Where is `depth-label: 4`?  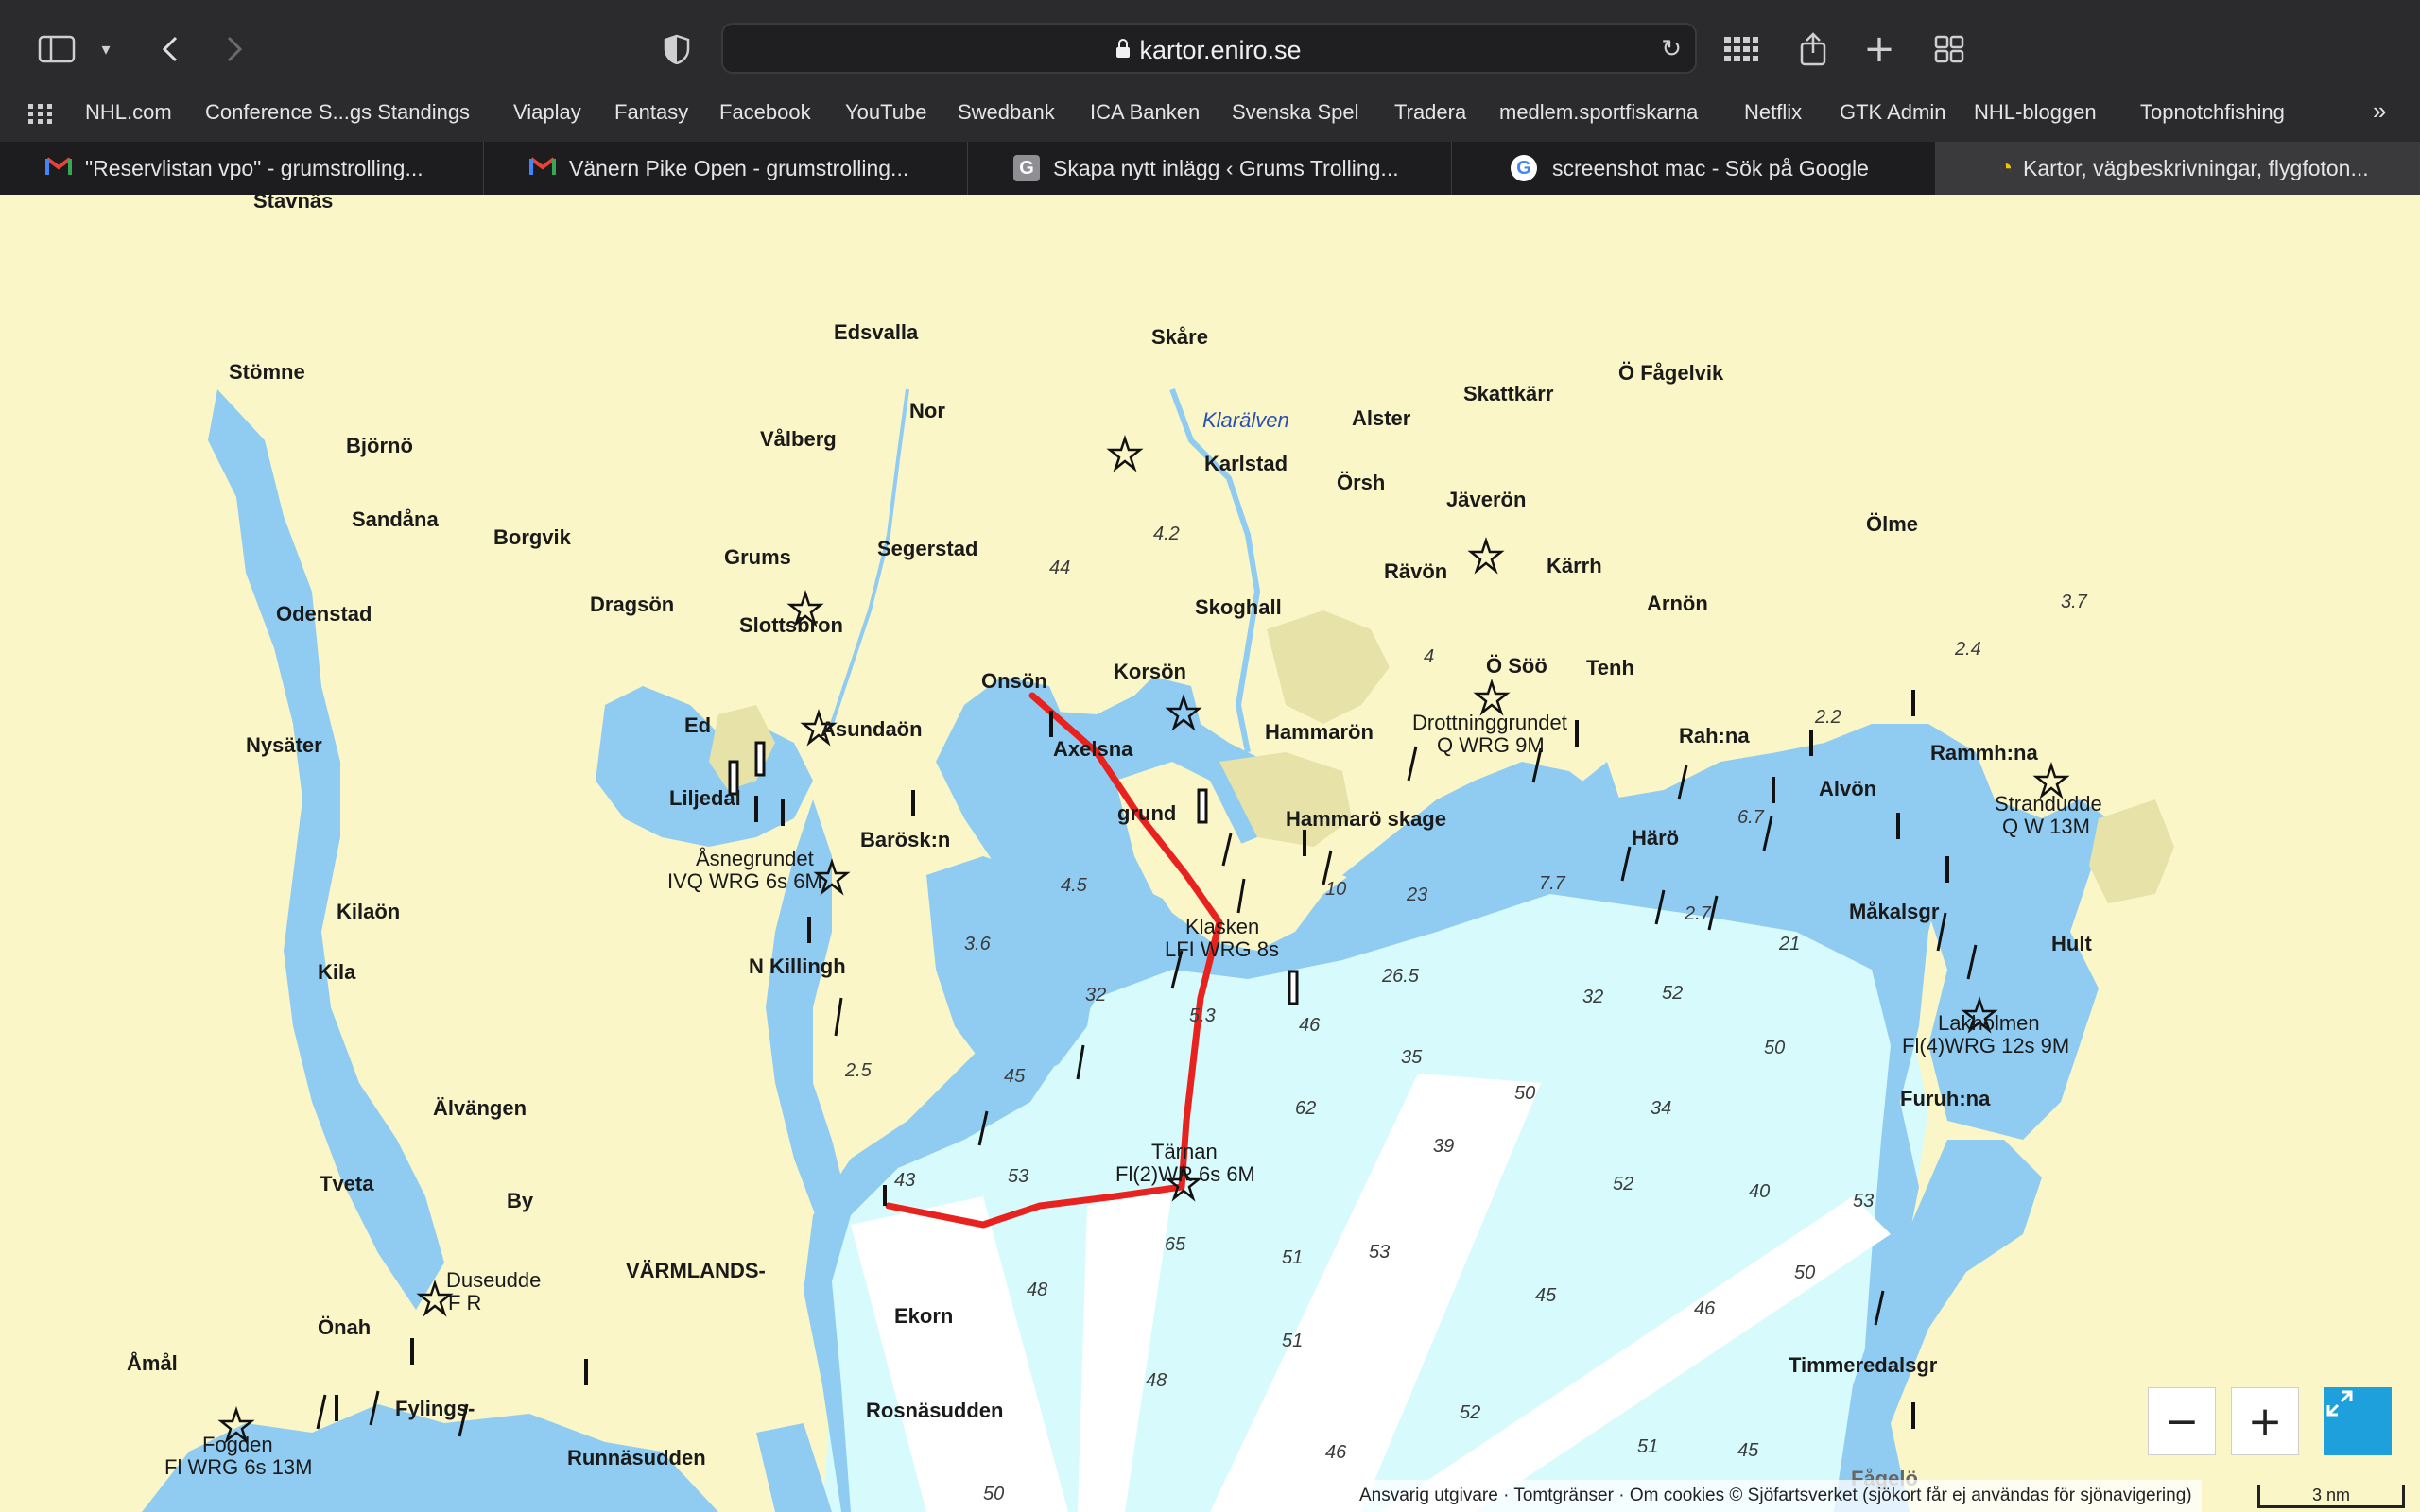
depth-label: 4 is located at coordinates (1430, 656).